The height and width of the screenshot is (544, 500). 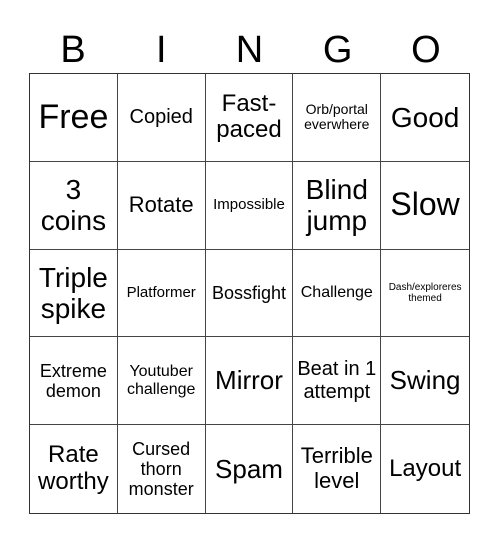 What do you see at coordinates (161, 118) in the screenshot?
I see `bingo-cell: Copied` at bounding box center [161, 118].